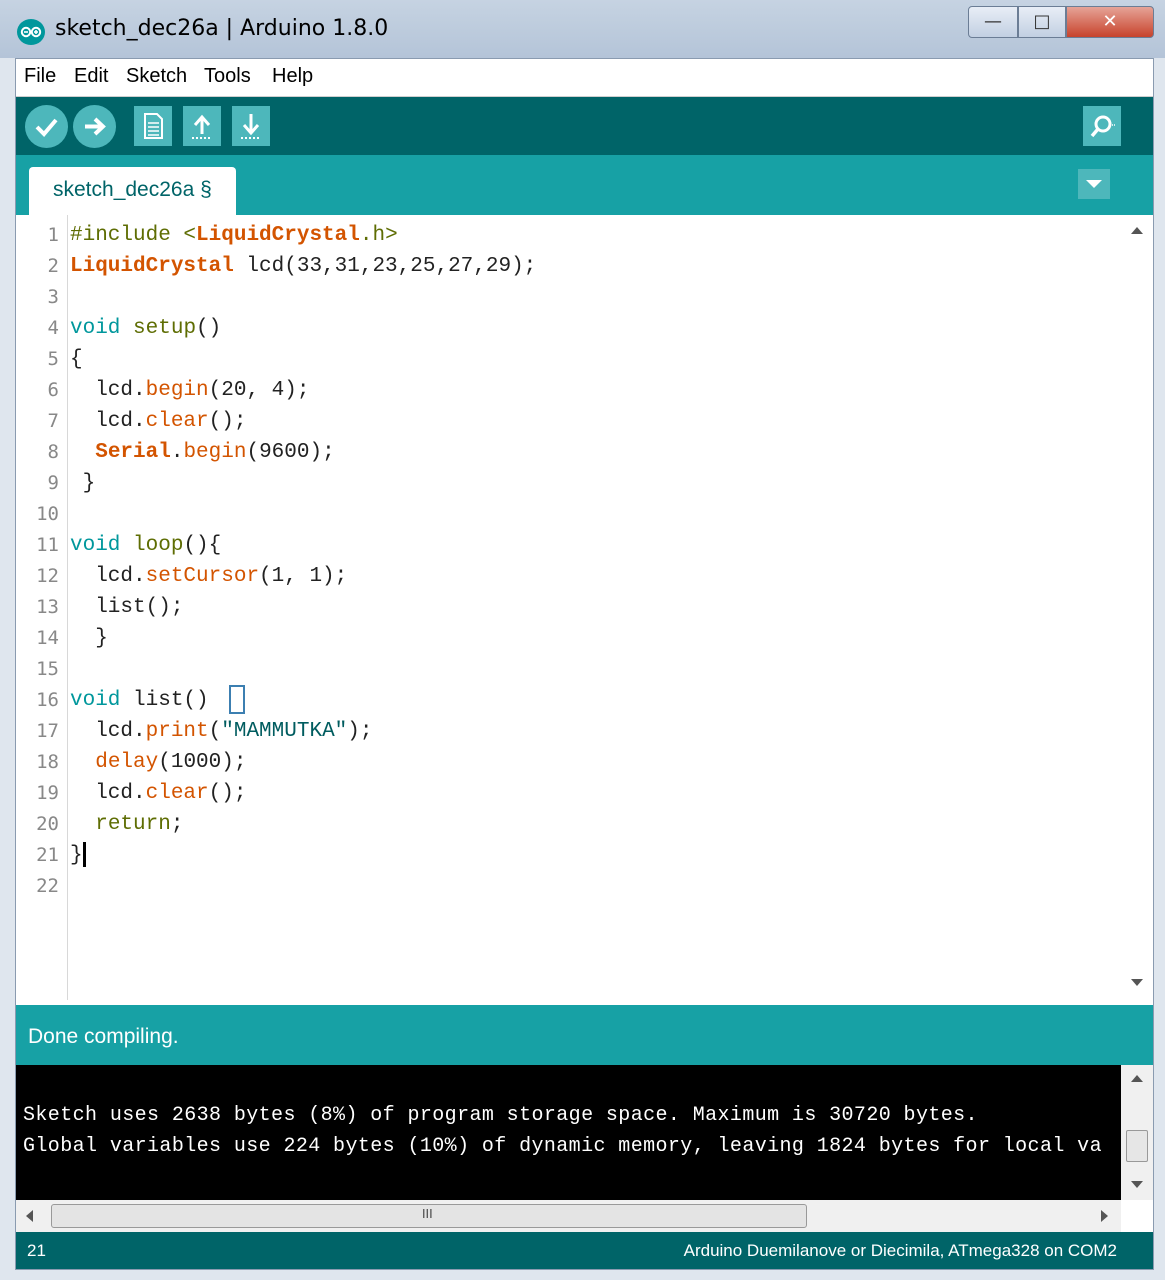 This screenshot has width=1165, height=1280. I want to click on editor-vertical-scrollbar, so click(1138, 607).